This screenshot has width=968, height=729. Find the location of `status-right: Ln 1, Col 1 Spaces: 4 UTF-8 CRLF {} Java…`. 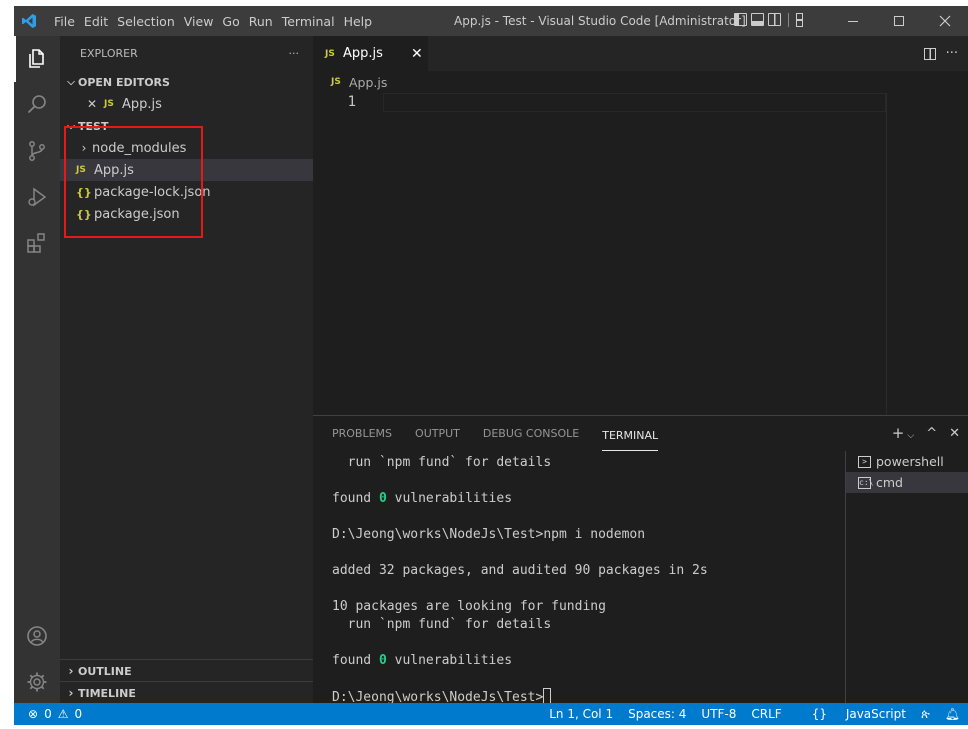

status-right: Ln 1, Col 1 Spaces: 4 UTF-8 CRLF {} Java… is located at coordinates (747, 714).